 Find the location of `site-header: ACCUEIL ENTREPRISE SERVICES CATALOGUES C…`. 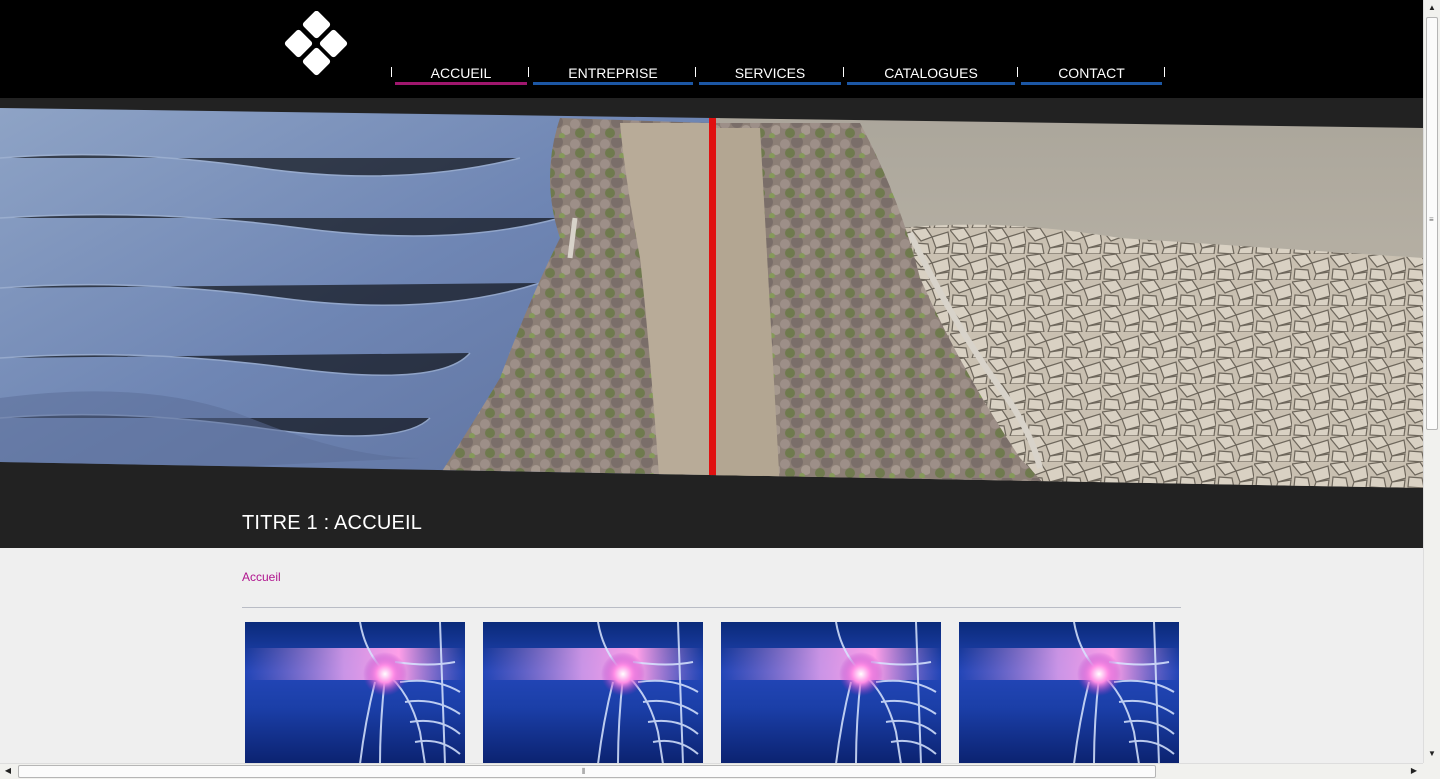

site-header: ACCUEIL ENTREPRISE SERVICES CATALOGUES C… is located at coordinates (711, 49).